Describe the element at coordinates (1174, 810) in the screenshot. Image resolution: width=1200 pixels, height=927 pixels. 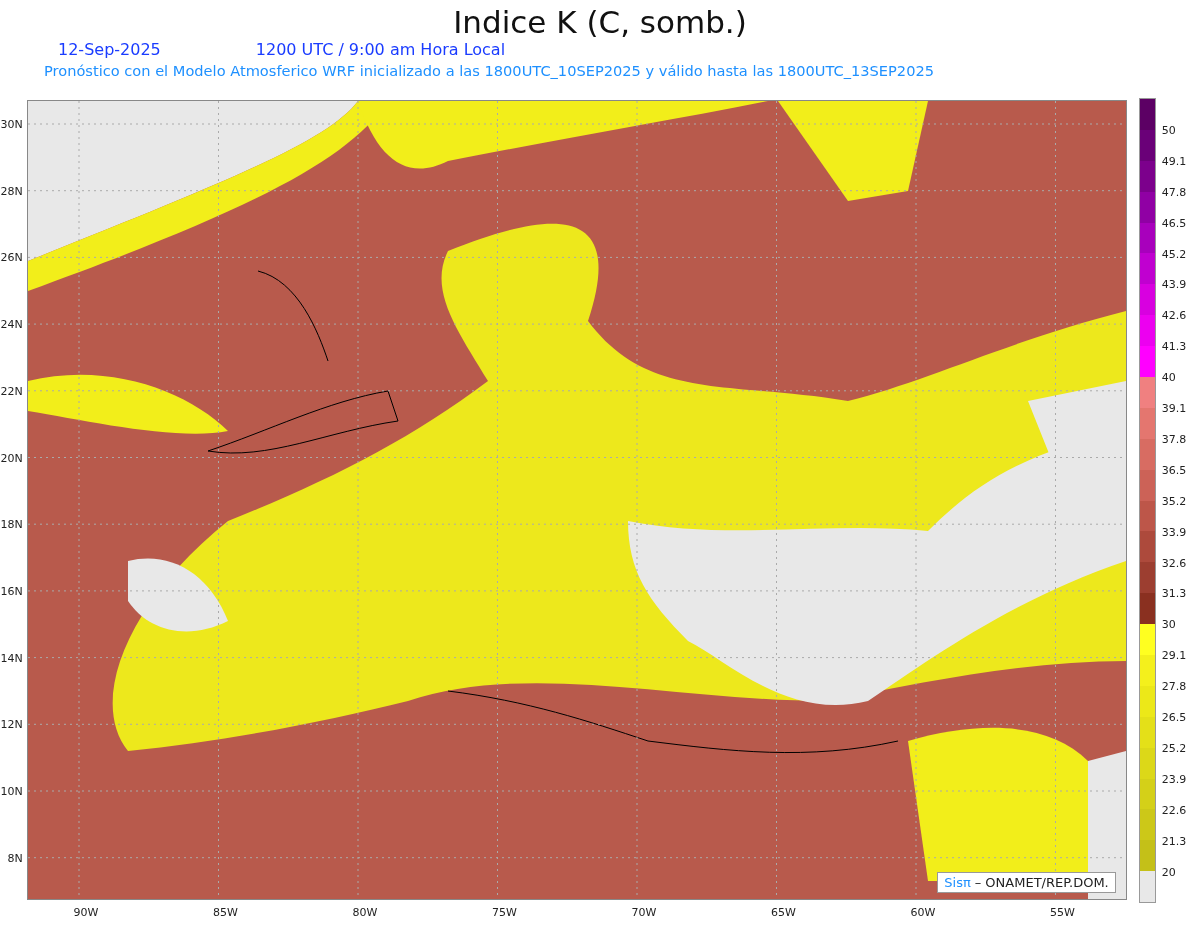
I see `colorbar-label: 22.6` at that location.